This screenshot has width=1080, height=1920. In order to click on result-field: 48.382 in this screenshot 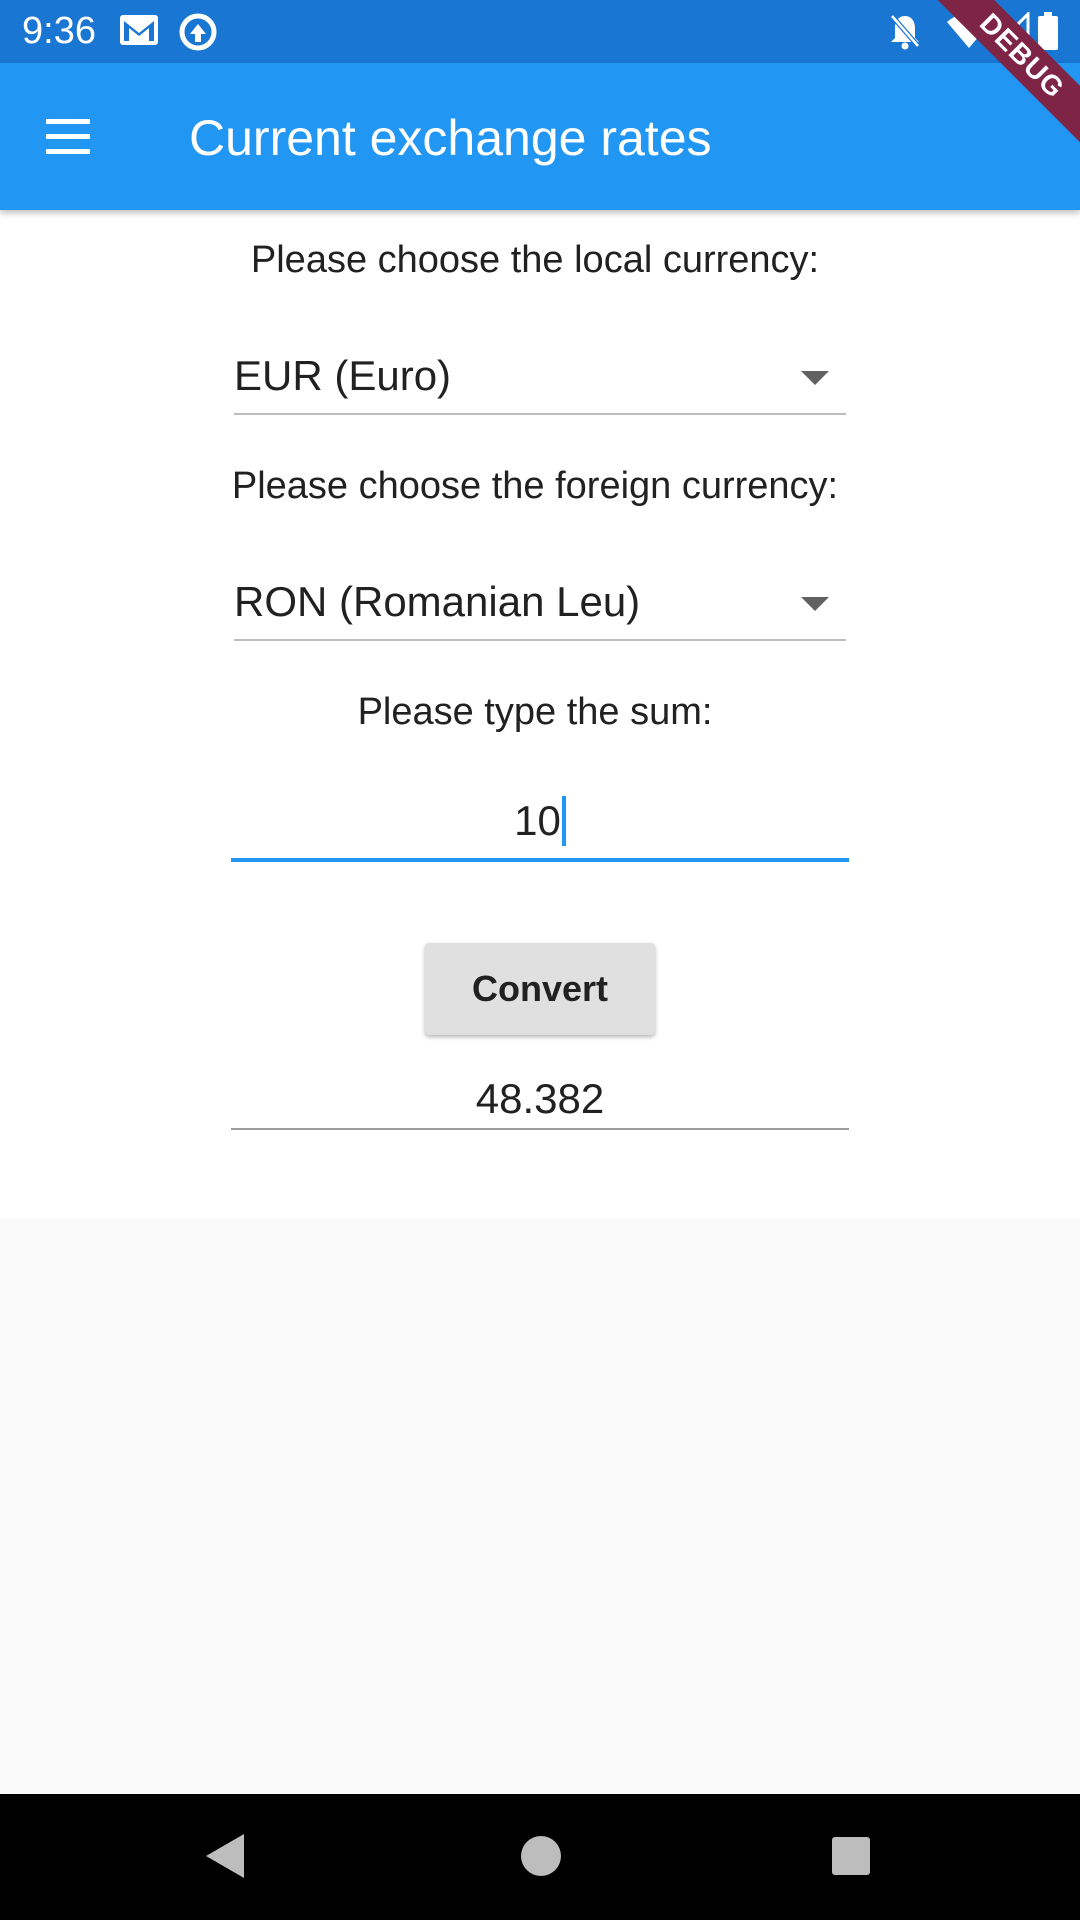, I will do `click(540, 1102)`.